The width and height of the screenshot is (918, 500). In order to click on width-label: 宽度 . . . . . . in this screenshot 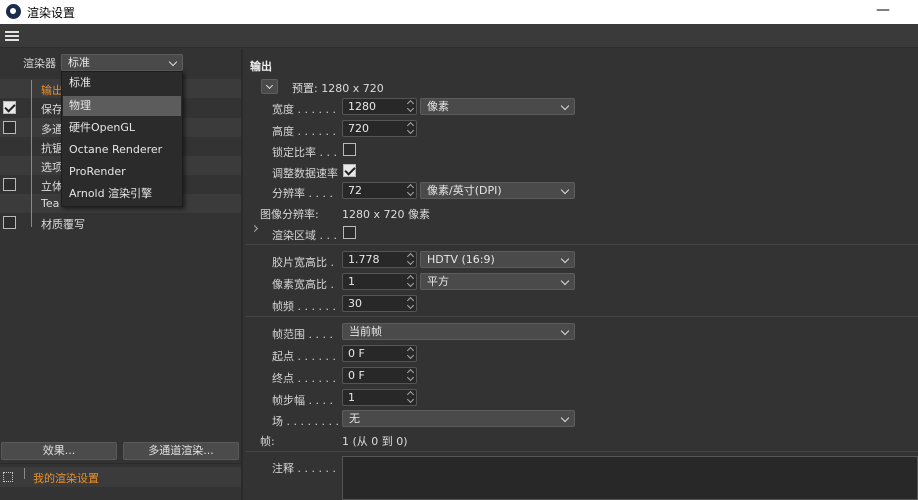, I will do `click(304, 109)`.